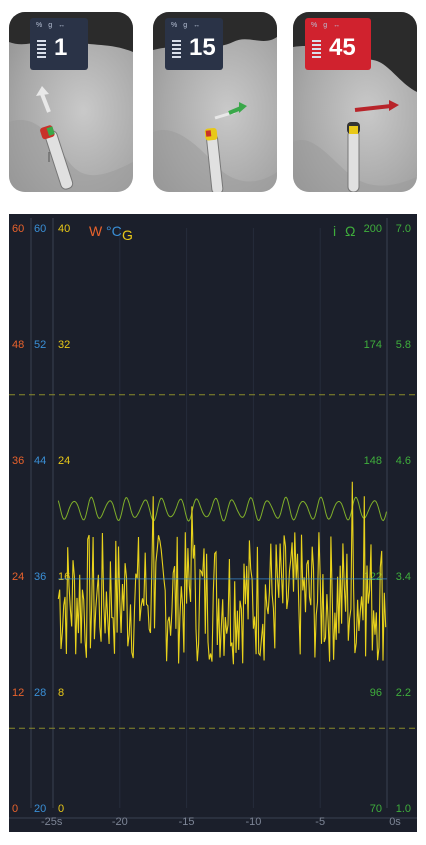  Describe the element at coordinates (403, 461) in the screenshot. I see `tick-label-current: 4.6` at that location.